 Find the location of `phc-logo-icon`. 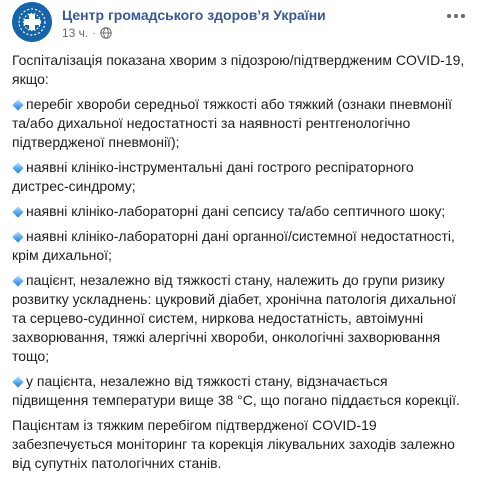

phc-logo-icon is located at coordinates (32, 22).